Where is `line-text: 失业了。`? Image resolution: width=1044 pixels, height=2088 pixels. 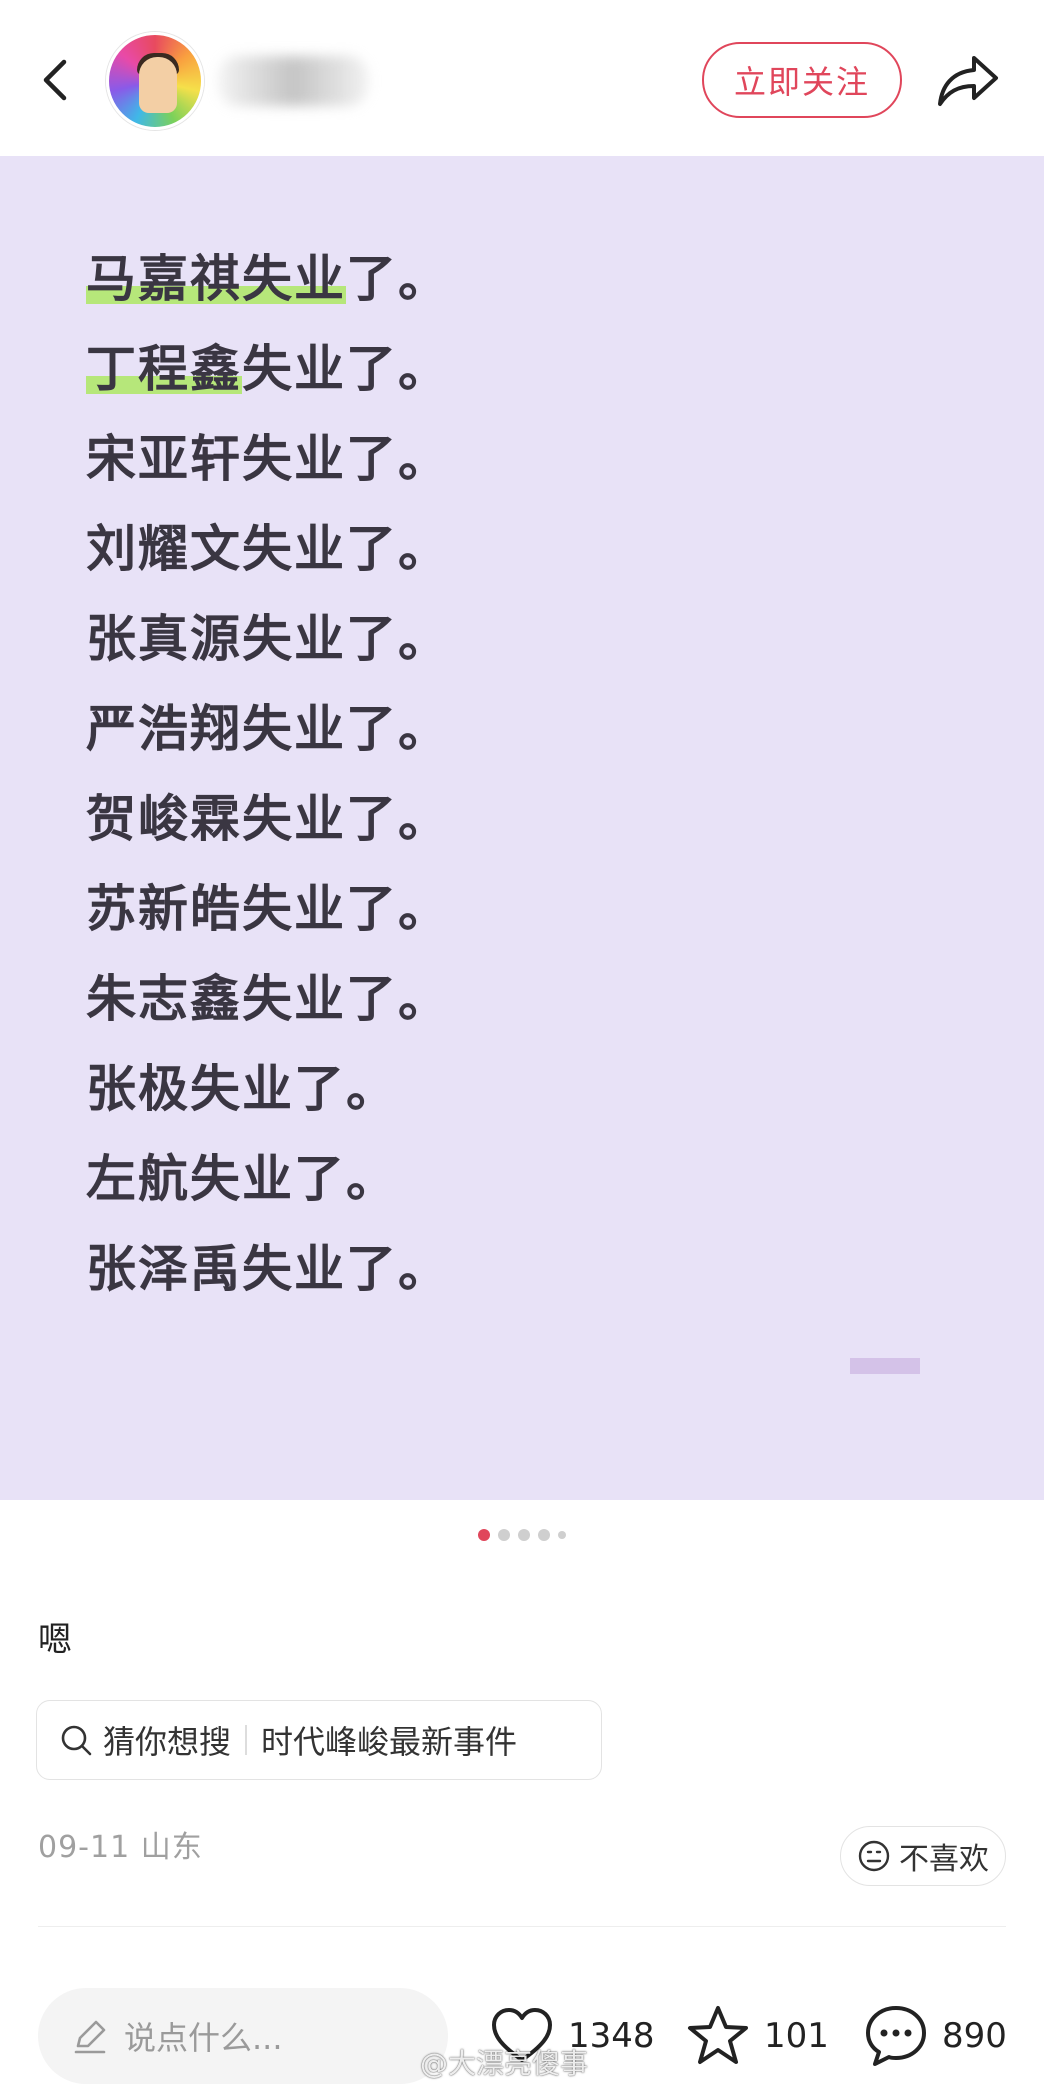
line-text: 失业了。 is located at coordinates (346, 369).